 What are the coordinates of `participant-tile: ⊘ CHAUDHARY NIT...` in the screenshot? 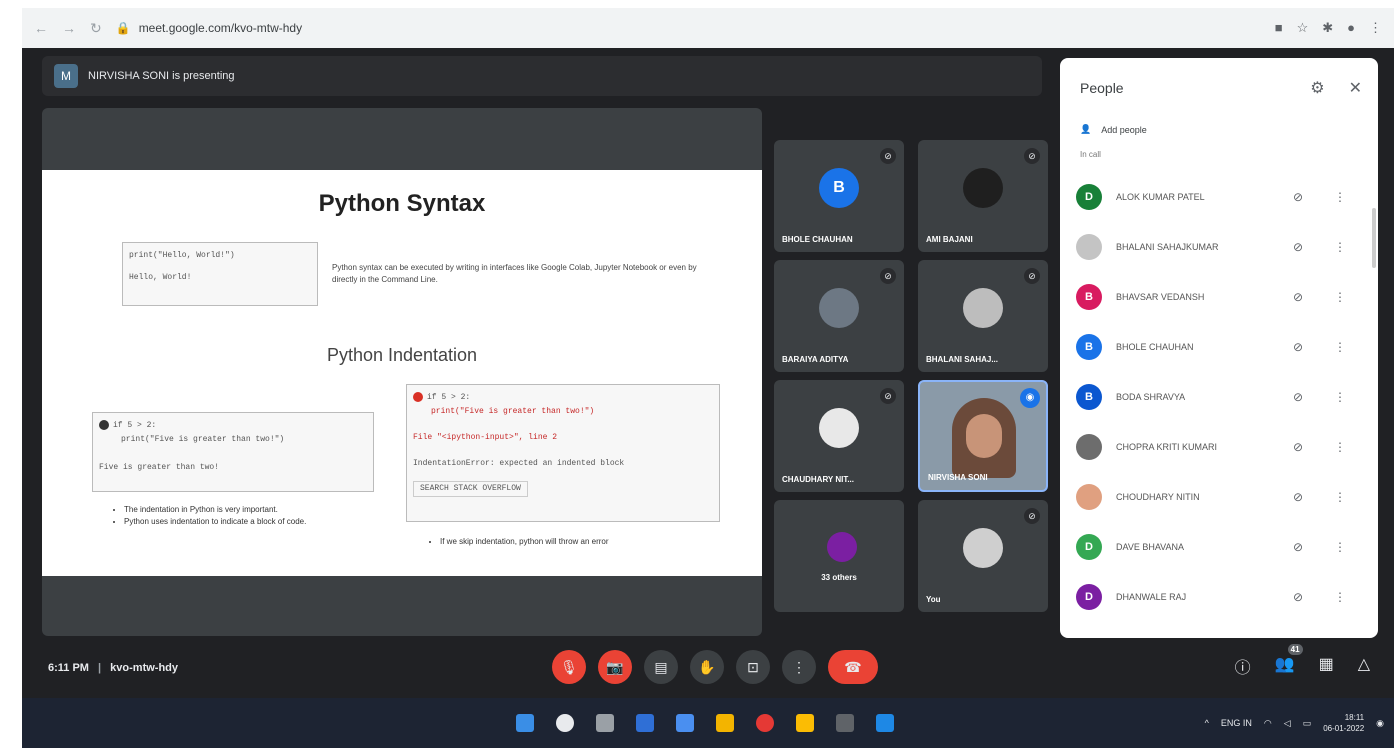 It's located at (839, 436).